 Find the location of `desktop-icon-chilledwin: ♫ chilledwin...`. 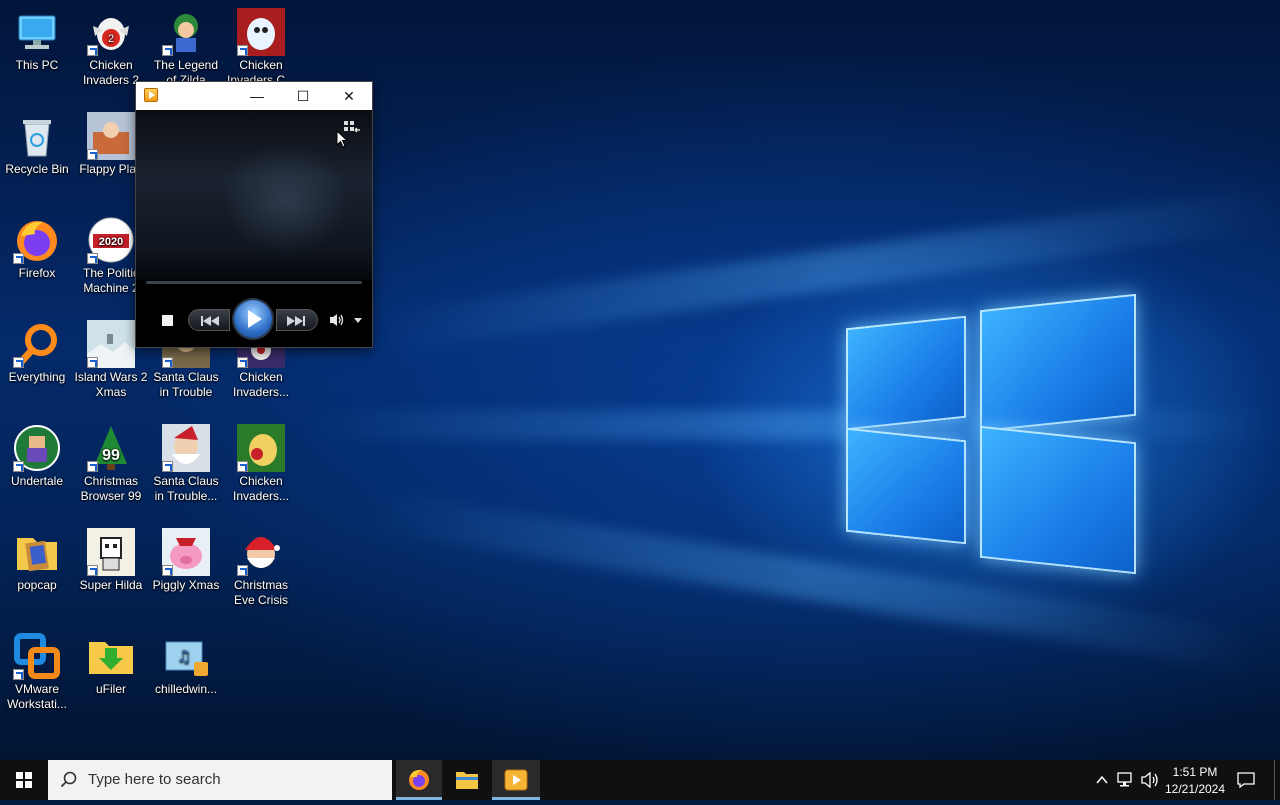

desktop-icon-chilledwin: ♫ chilledwin... is located at coordinates (186, 664).